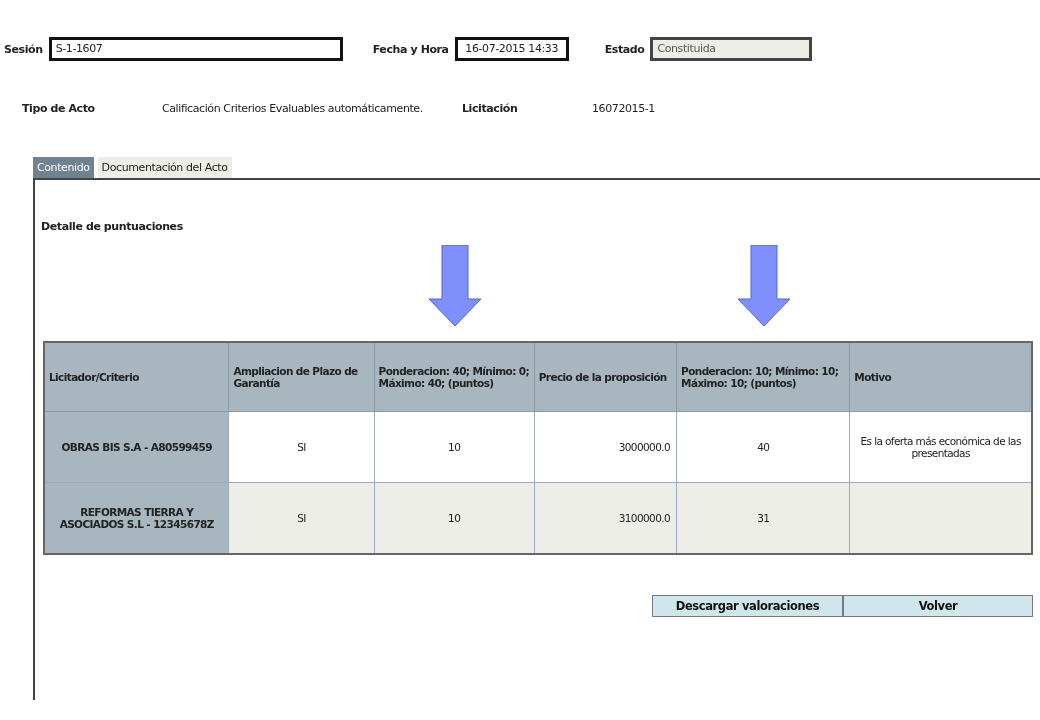 Image resolution: width=1040 pixels, height=720 pixels. I want to click on info-value: 16072015-1, so click(623, 108).